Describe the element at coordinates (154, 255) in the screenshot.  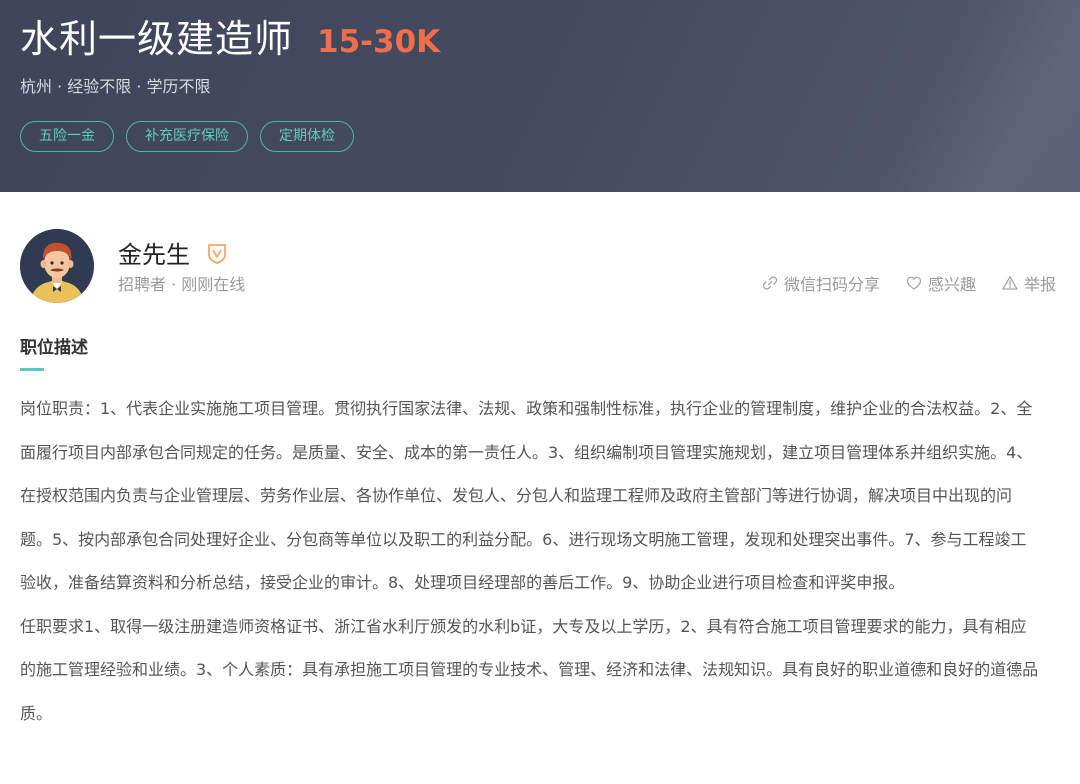
I see `recruiter-name: 金先生` at that location.